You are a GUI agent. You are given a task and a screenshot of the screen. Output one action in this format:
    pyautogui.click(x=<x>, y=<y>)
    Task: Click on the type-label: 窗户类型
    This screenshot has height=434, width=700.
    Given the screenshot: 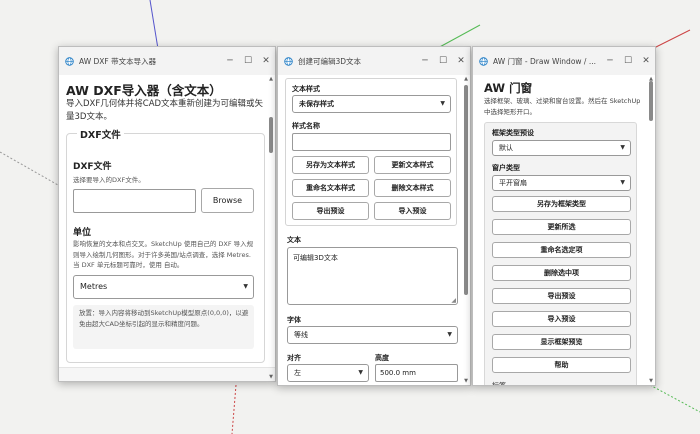 What is the action you would take?
    pyautogui.click(x=506, y=168)
    